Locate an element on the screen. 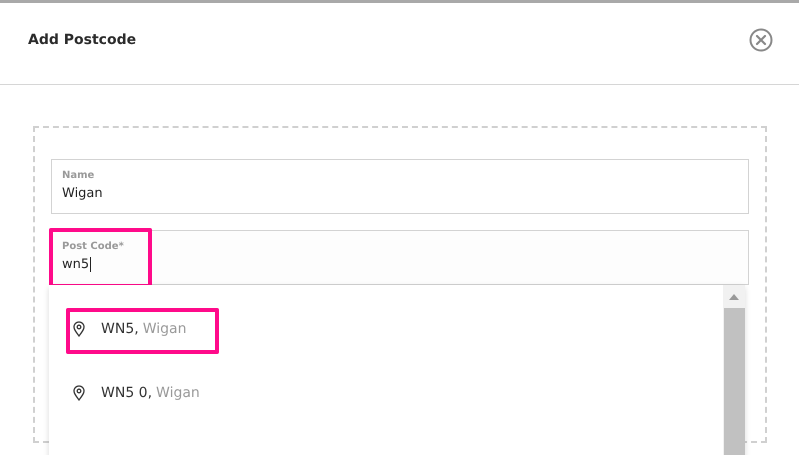 Image resolution: width=799 pixels, height=455 pixels. suggestion-item: WN5 0, Wigan is located at coordinates (386, 393).